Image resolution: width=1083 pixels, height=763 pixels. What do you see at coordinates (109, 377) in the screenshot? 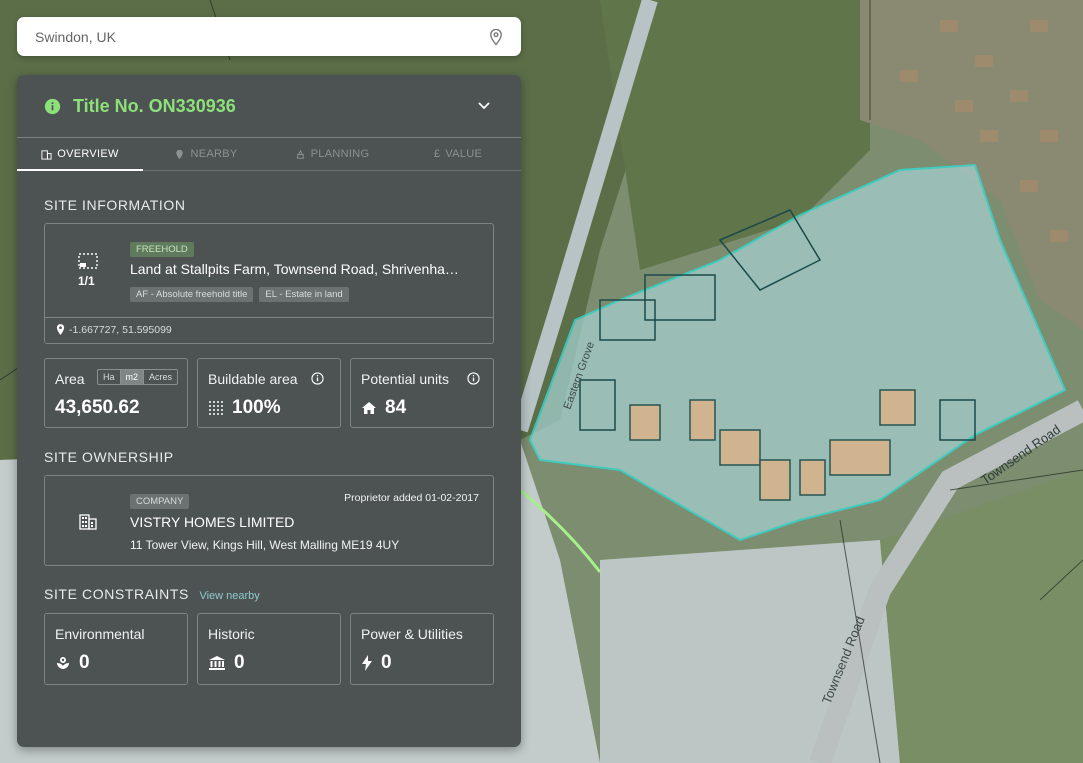
I see `unit-ha: Ha` at bounding box center [109, 377].